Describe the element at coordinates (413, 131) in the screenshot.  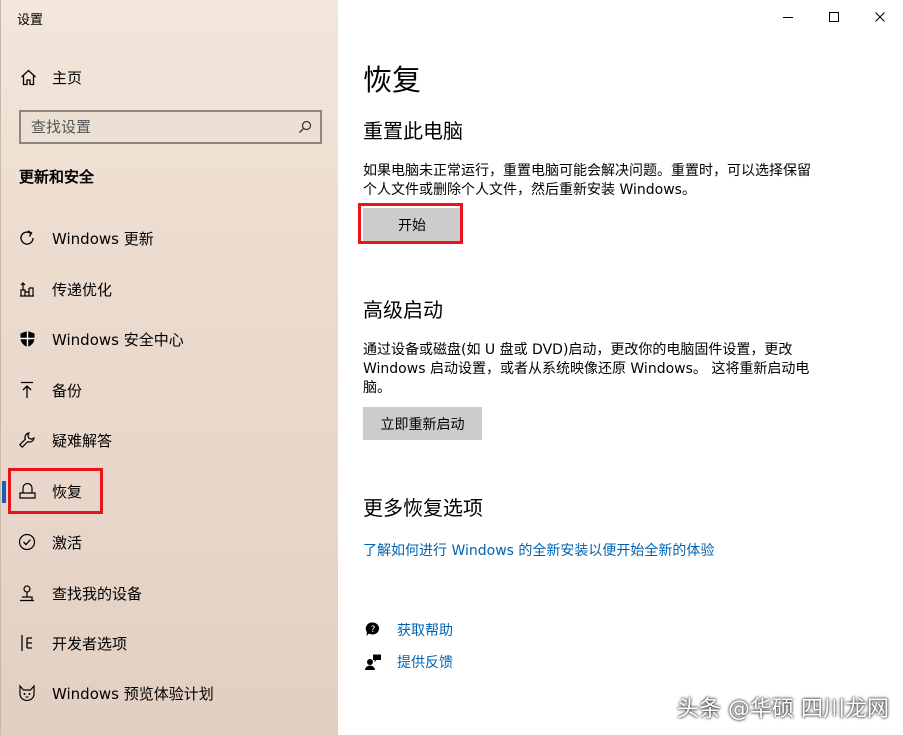
I see `reset-heading: 重置此电脑` at that location.